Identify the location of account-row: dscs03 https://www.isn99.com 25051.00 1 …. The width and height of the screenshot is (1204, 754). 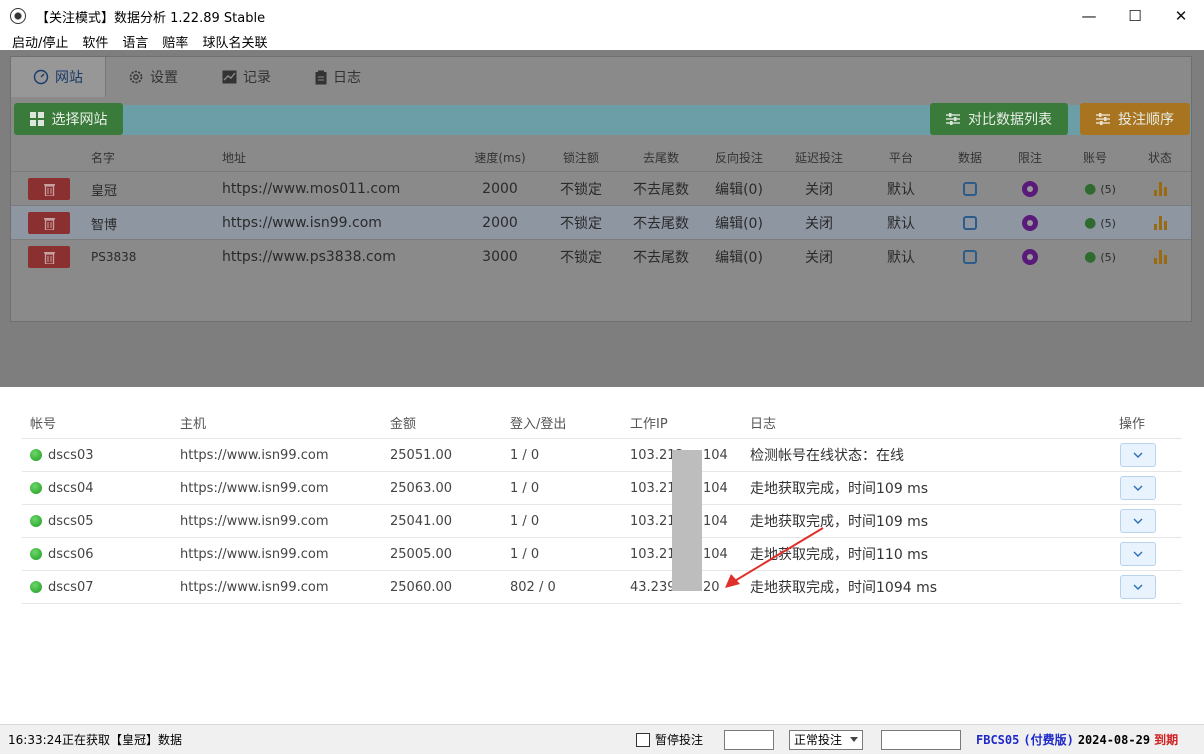
(602, 455).